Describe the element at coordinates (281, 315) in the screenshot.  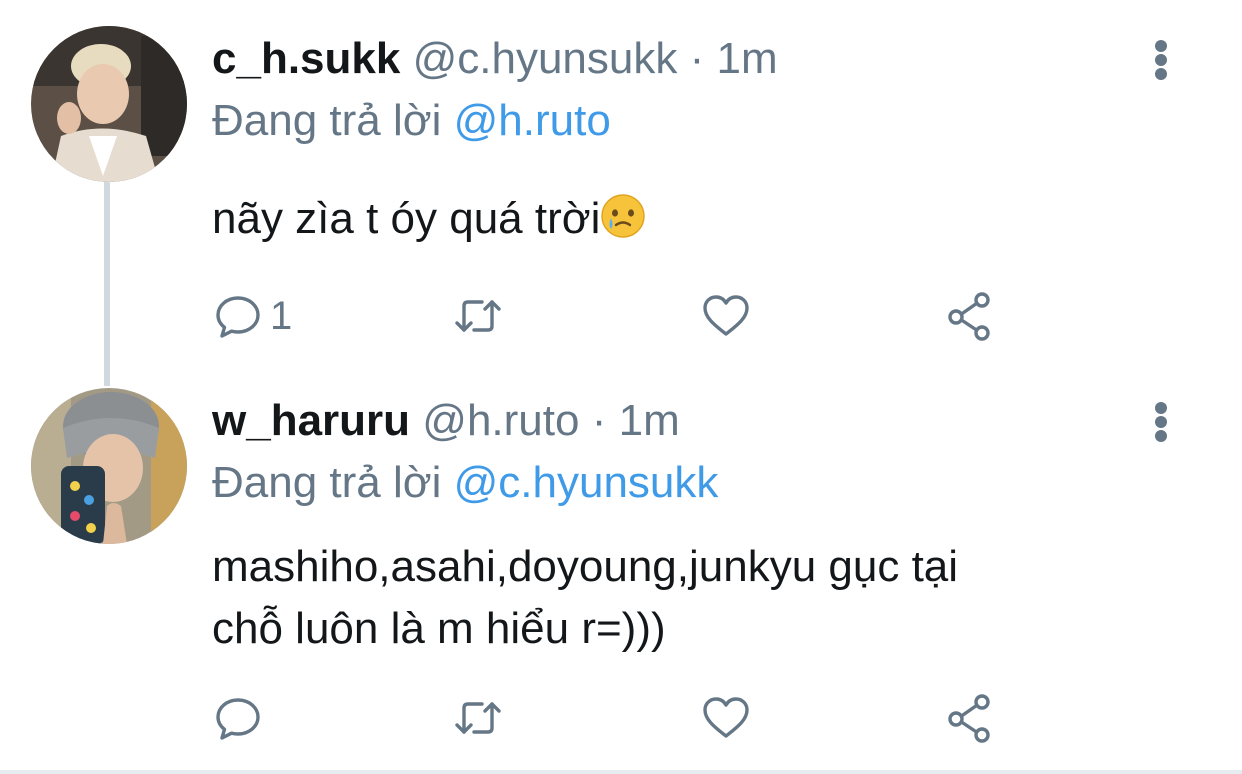
I see `reply-count: 1` at that location.